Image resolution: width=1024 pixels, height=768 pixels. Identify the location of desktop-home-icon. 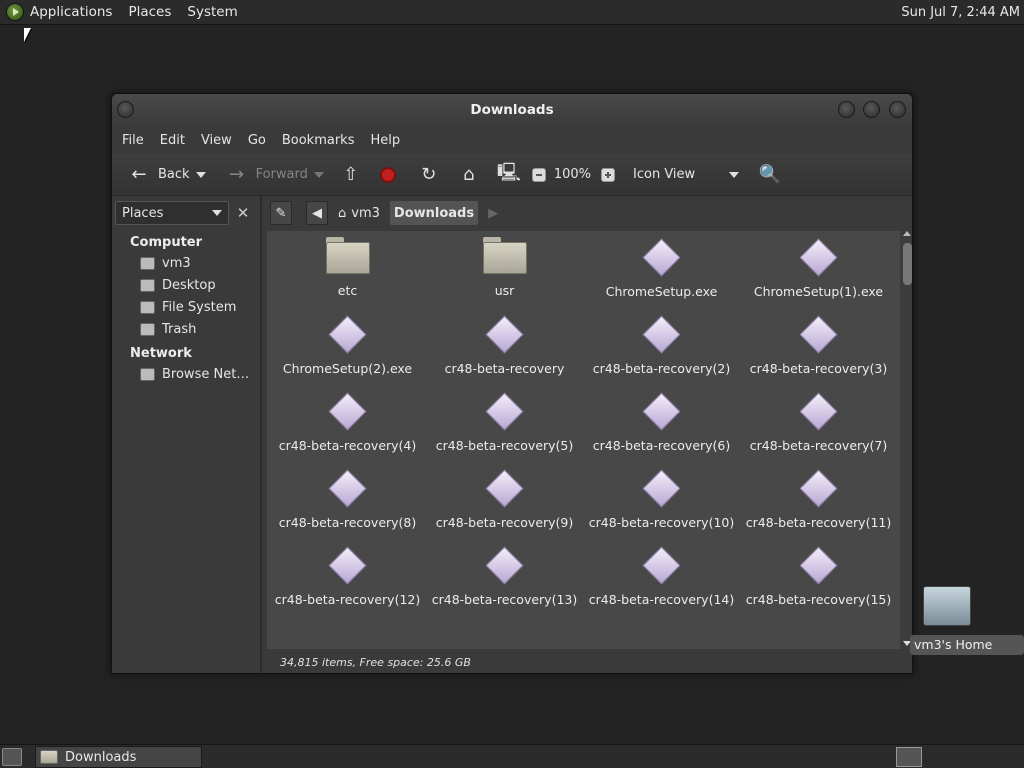
(947, 610).